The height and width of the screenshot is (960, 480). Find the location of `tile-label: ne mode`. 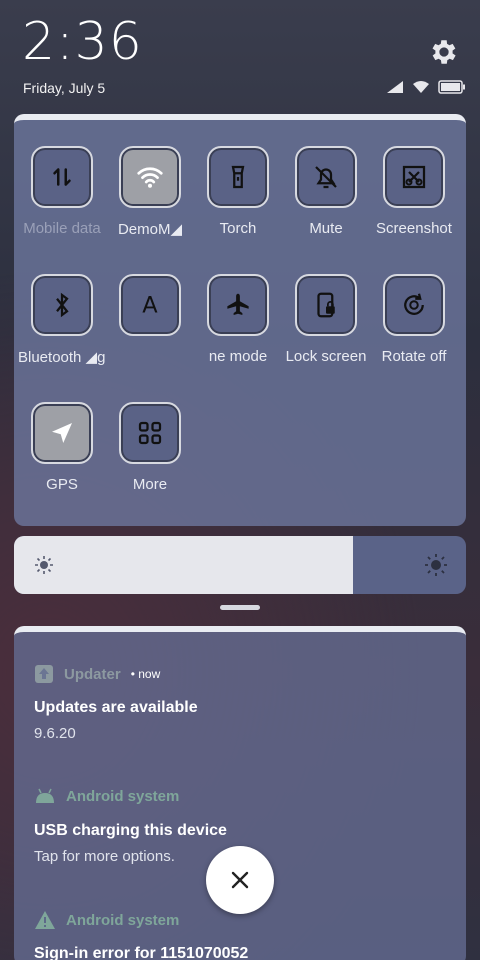

tile-label: ne mode is located at coordinates (238, 356).